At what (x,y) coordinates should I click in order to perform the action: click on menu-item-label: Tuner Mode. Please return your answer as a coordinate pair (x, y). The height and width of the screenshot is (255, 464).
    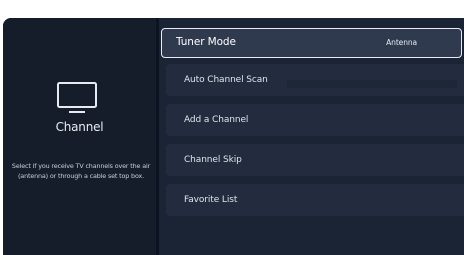
    Looking at the image, I should click on (206, 42).